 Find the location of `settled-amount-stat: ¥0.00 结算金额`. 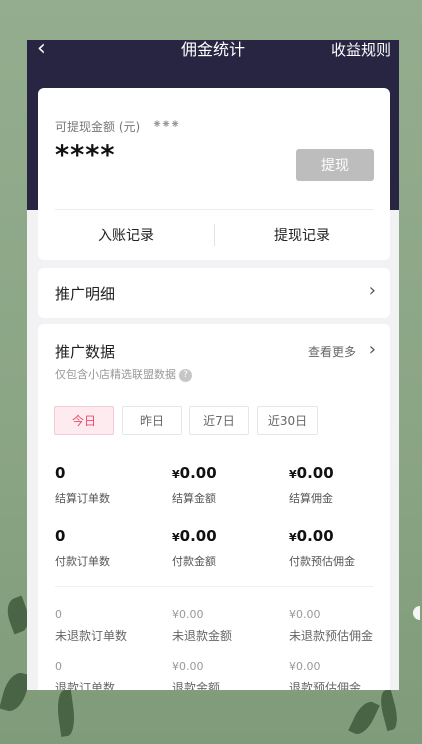

settled-amount-stat: ¥0.00 结算金额 is located at coordinates (194, 484).